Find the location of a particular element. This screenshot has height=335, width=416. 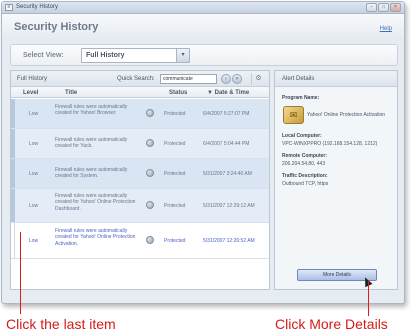

local-computer-label: Local Computer: is located at coordinates (302, 136).